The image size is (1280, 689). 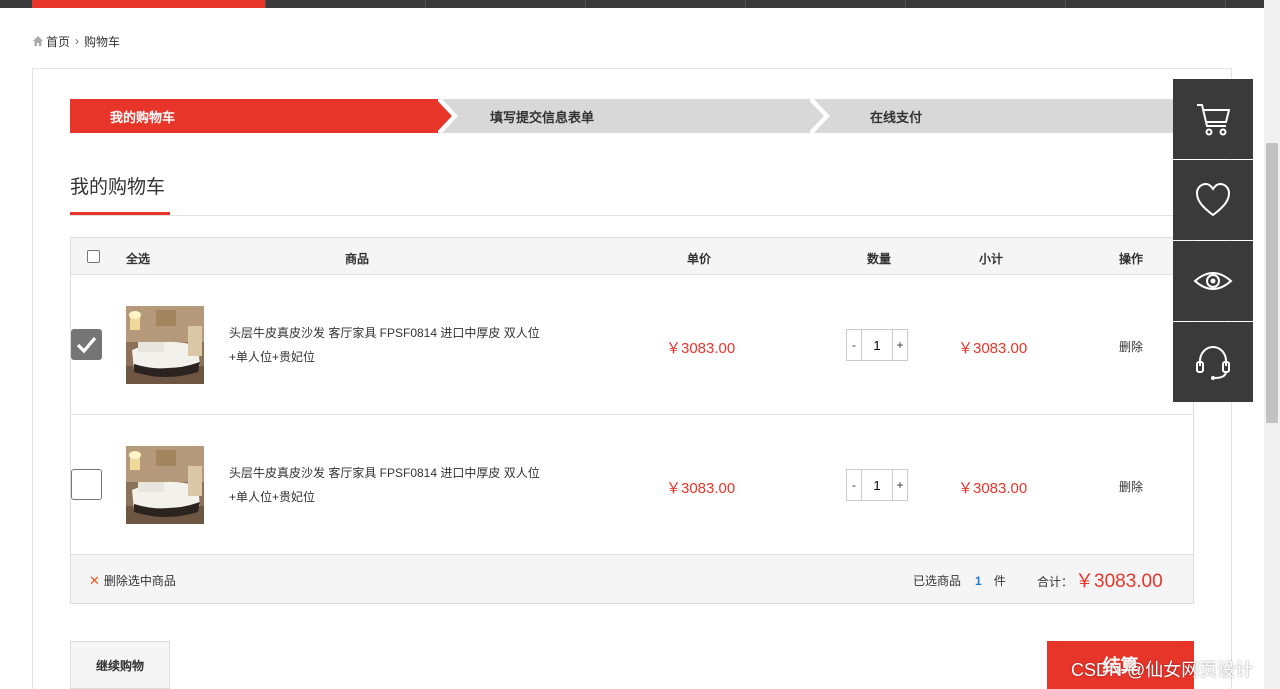 I want to click on table-header: 全选 商品 单价 数量 小计 操作, so click(x=632, y=256).